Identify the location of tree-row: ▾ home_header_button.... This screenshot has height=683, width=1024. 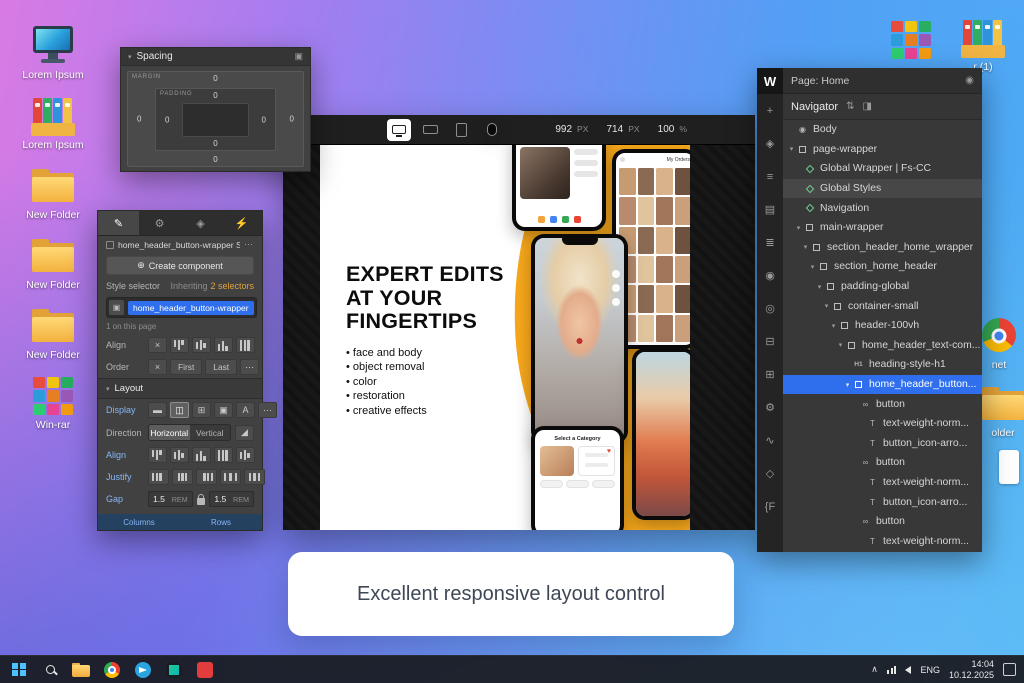
(882, 384).